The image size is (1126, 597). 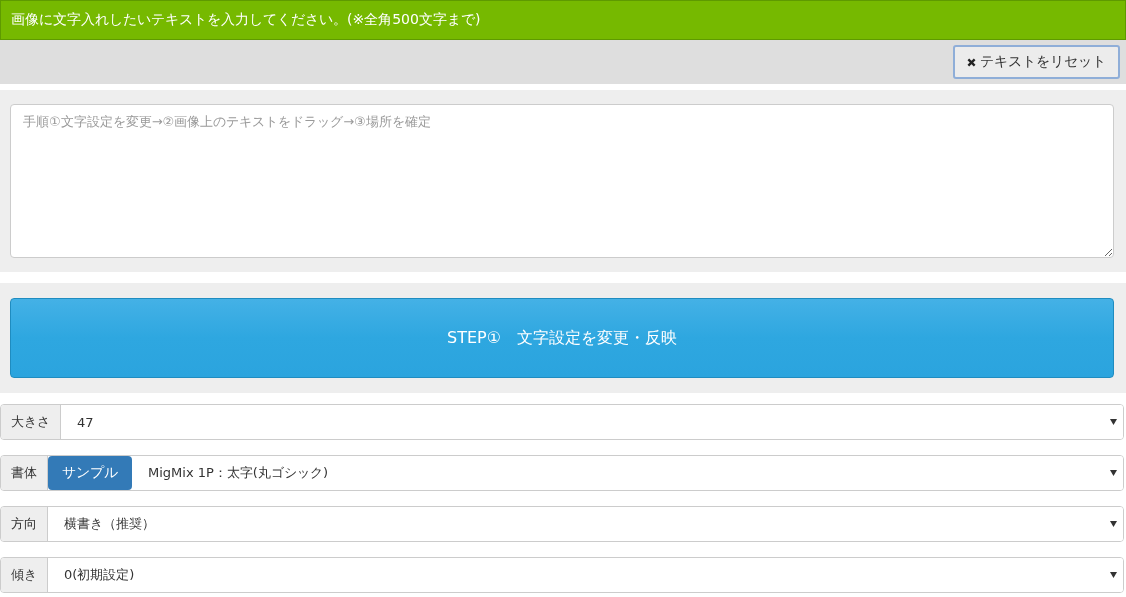 What do you see at coordinates (1036, 62) in the screenshot?
I see `reset-button: テキストをリセット` at bounding box center [1036, 62].